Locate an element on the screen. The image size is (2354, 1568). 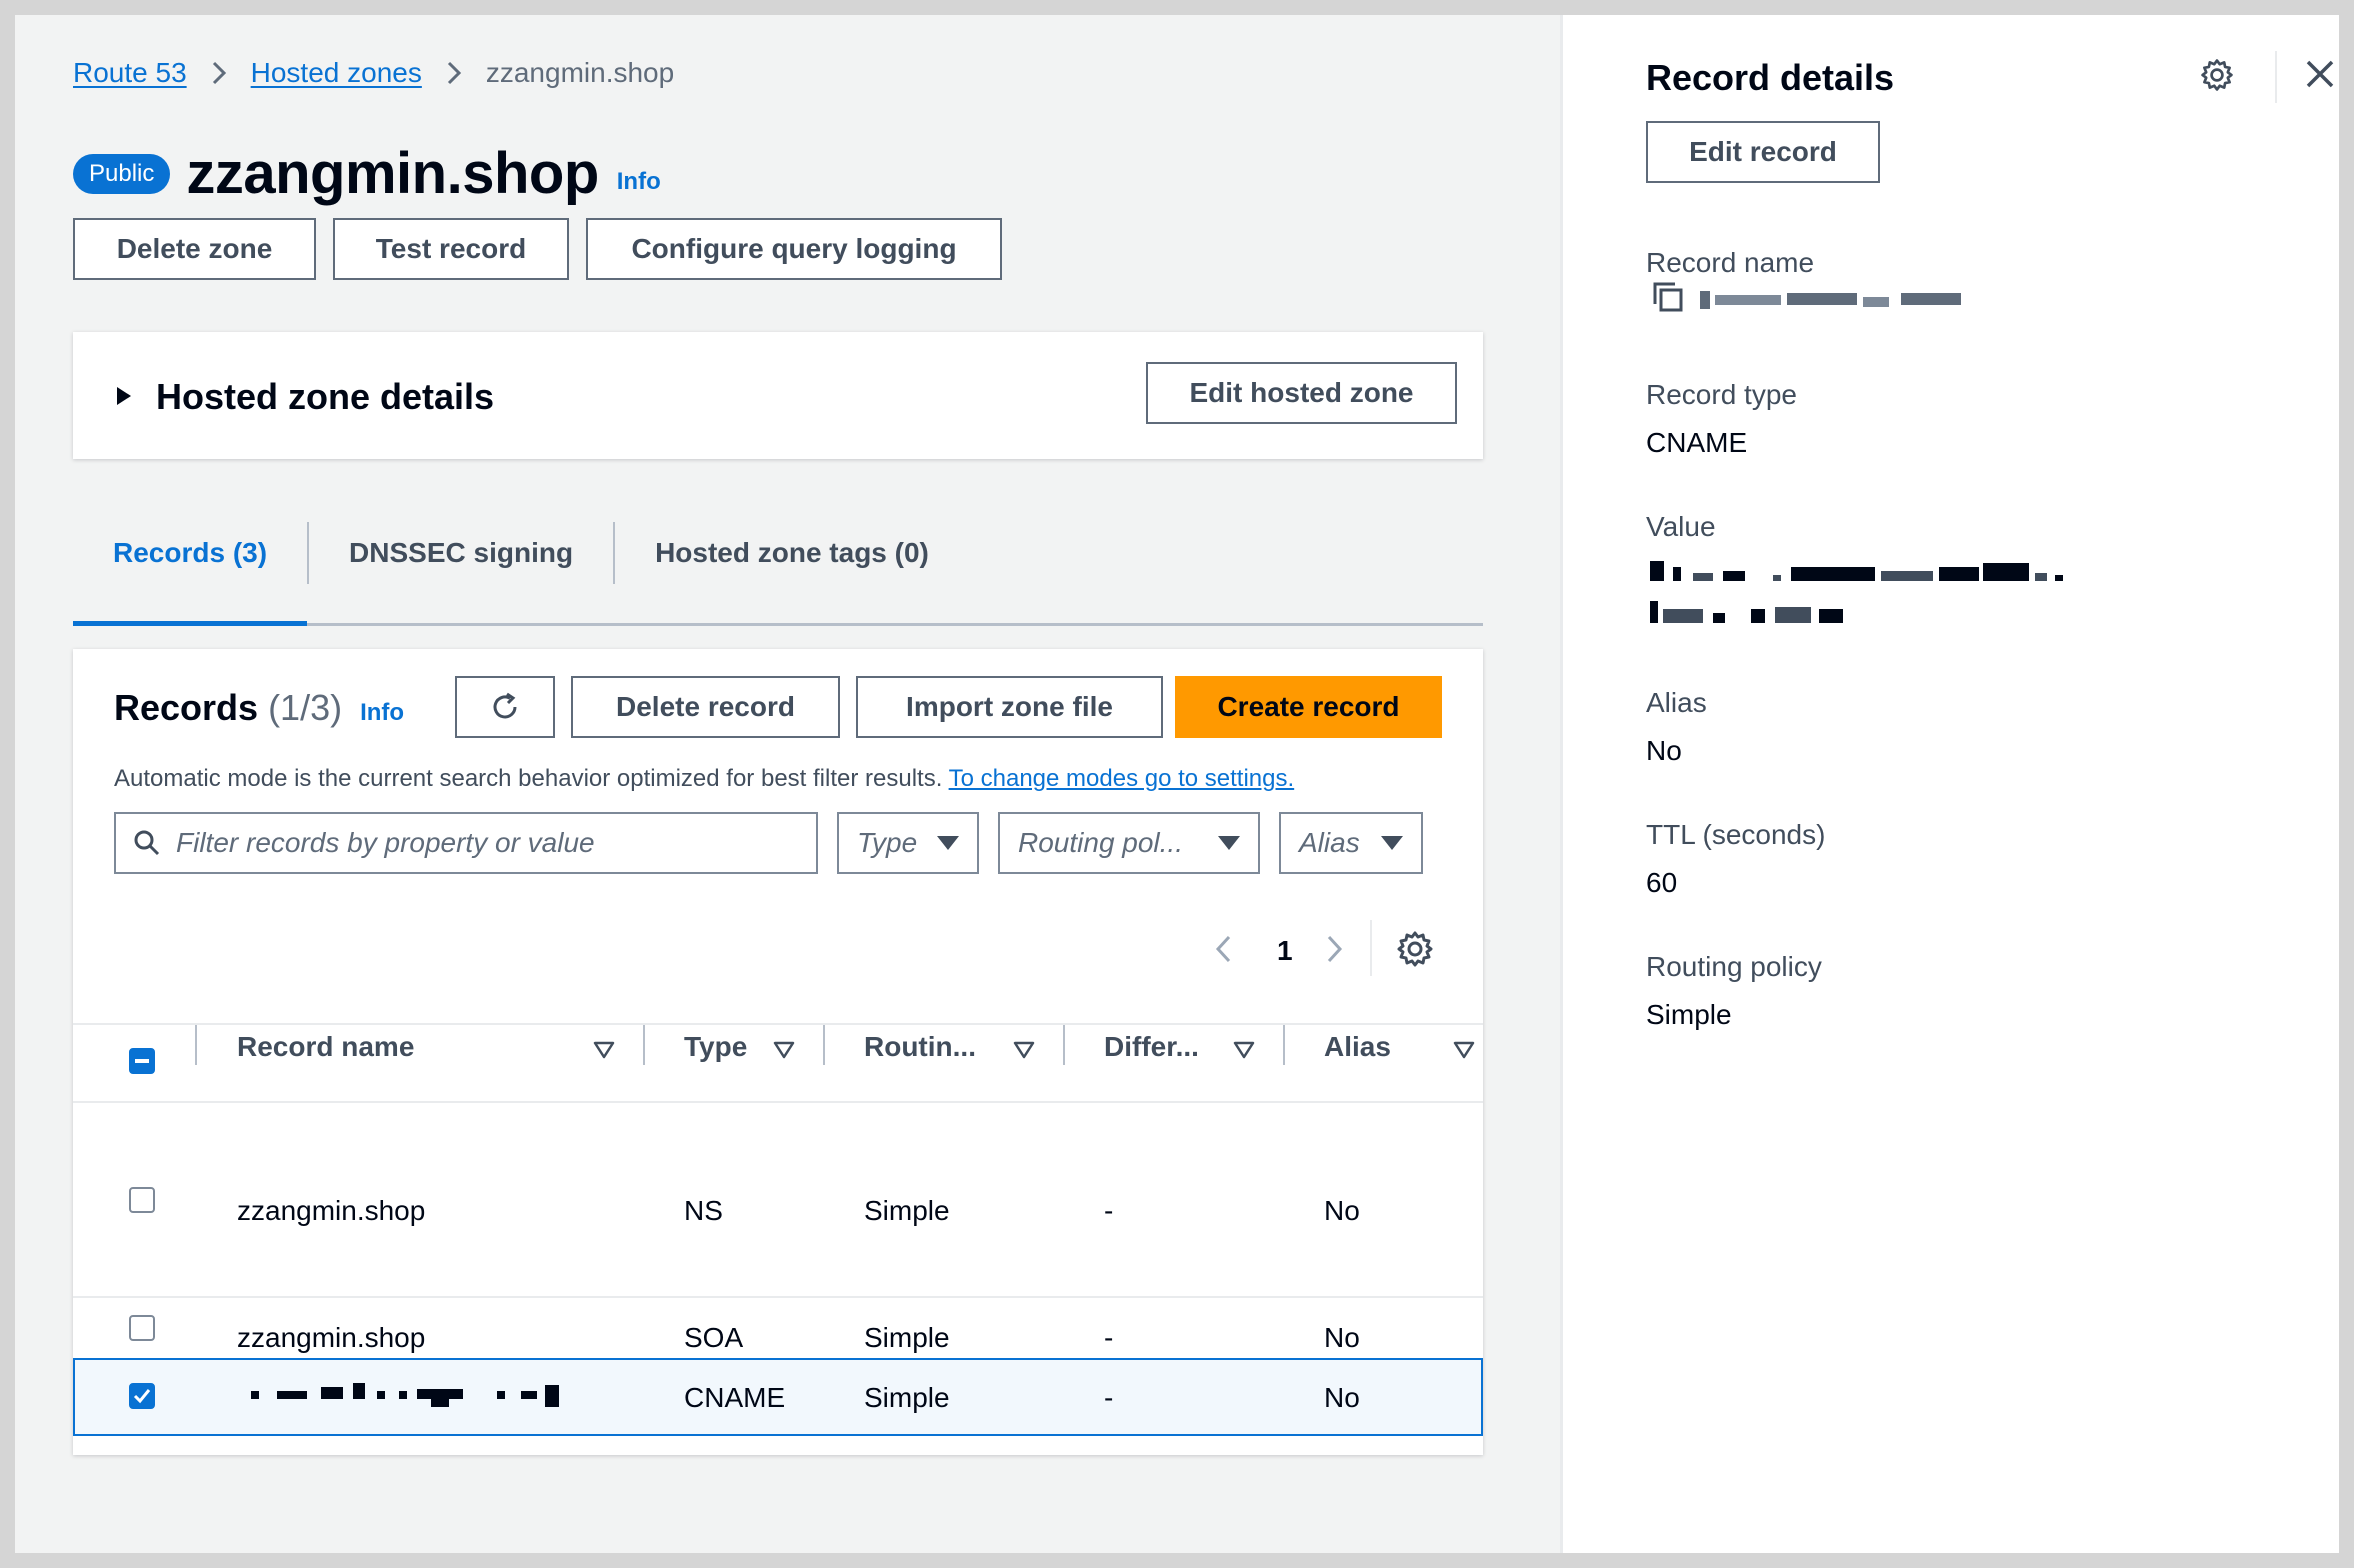
search-icon is located at coordinates (147, 843).